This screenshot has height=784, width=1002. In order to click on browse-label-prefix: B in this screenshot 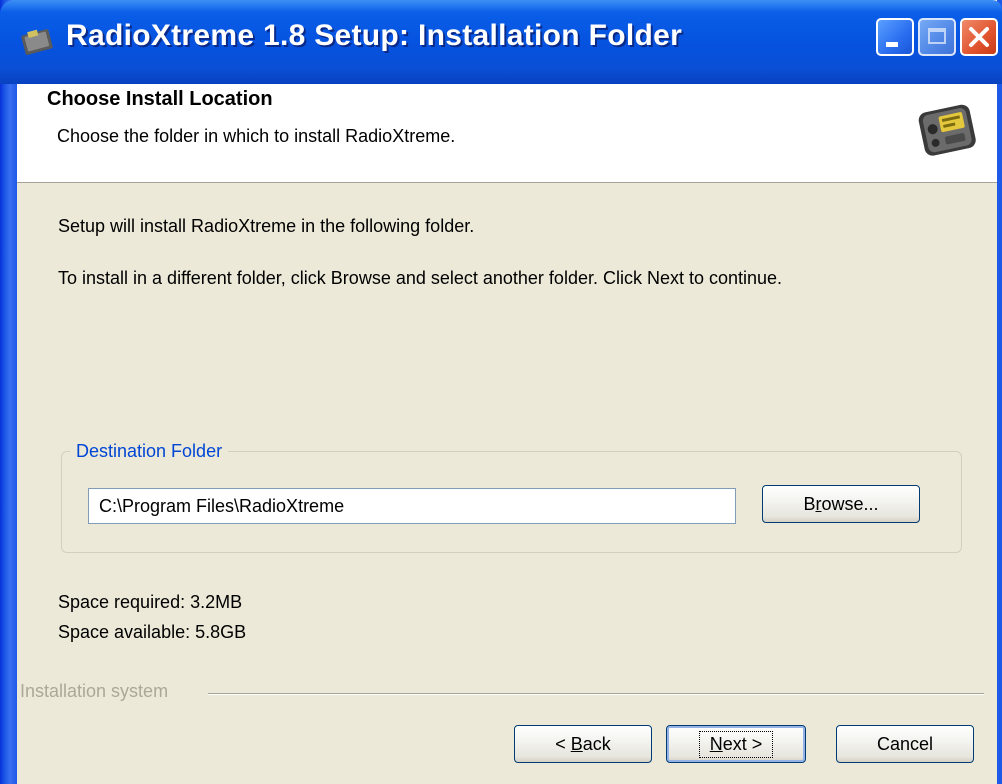, I will do `click(809, 503)`.